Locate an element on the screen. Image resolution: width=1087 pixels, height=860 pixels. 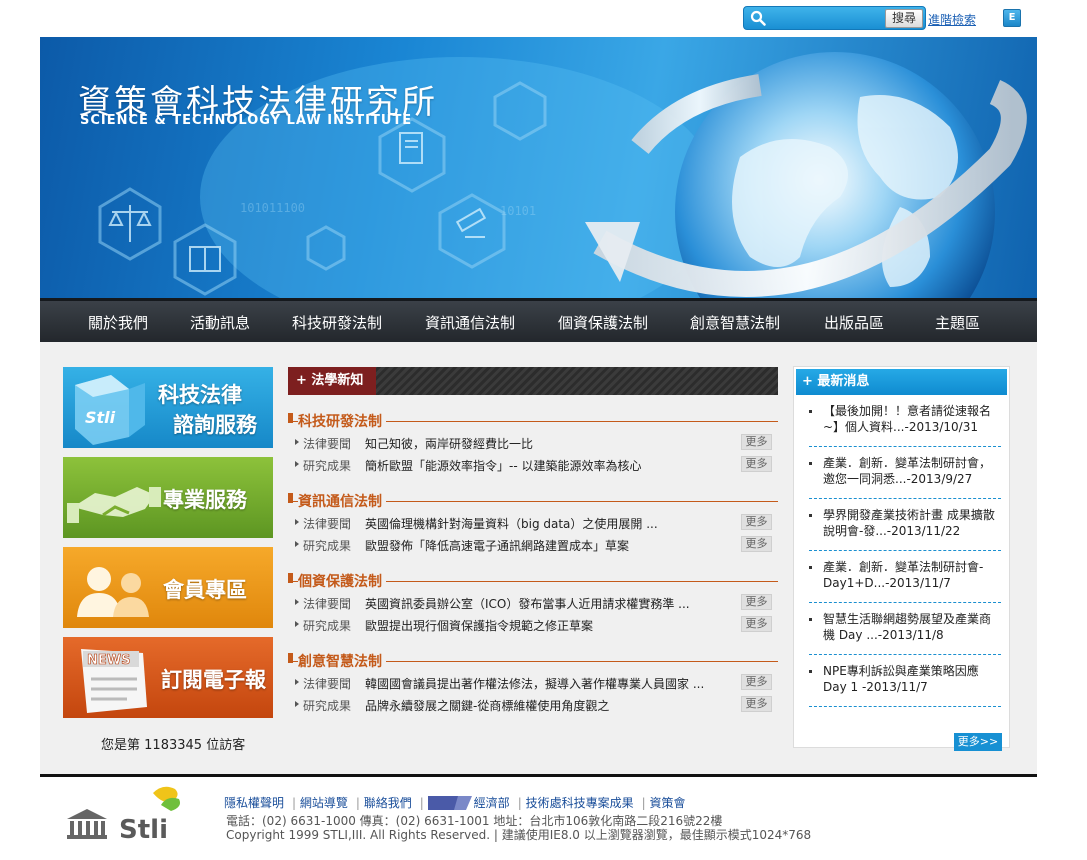
building-icon is located at coordinates (87, 824).